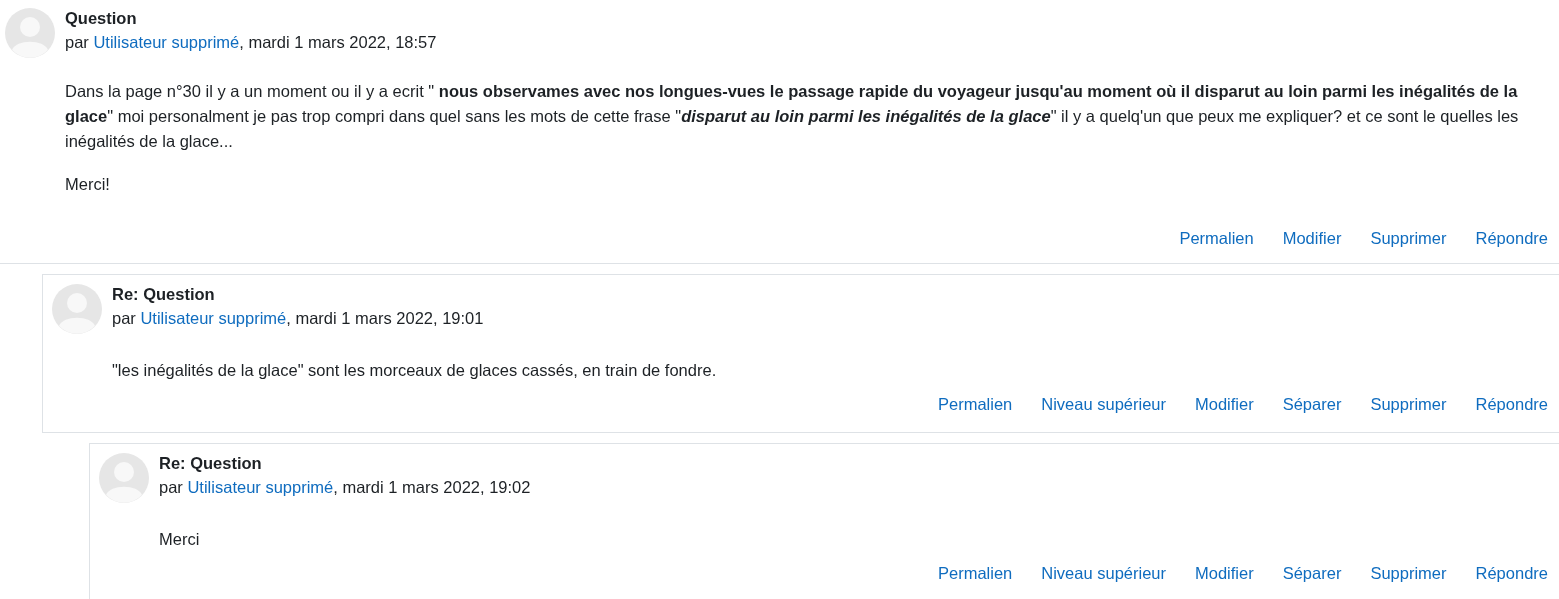 The image size is (1559, 599). Describe the element at coordinates (251, 42) in the screenshot. I see `post-byline: par Utilisateur supprimé, mardi 1 mars 2022, 18:57` at that location.